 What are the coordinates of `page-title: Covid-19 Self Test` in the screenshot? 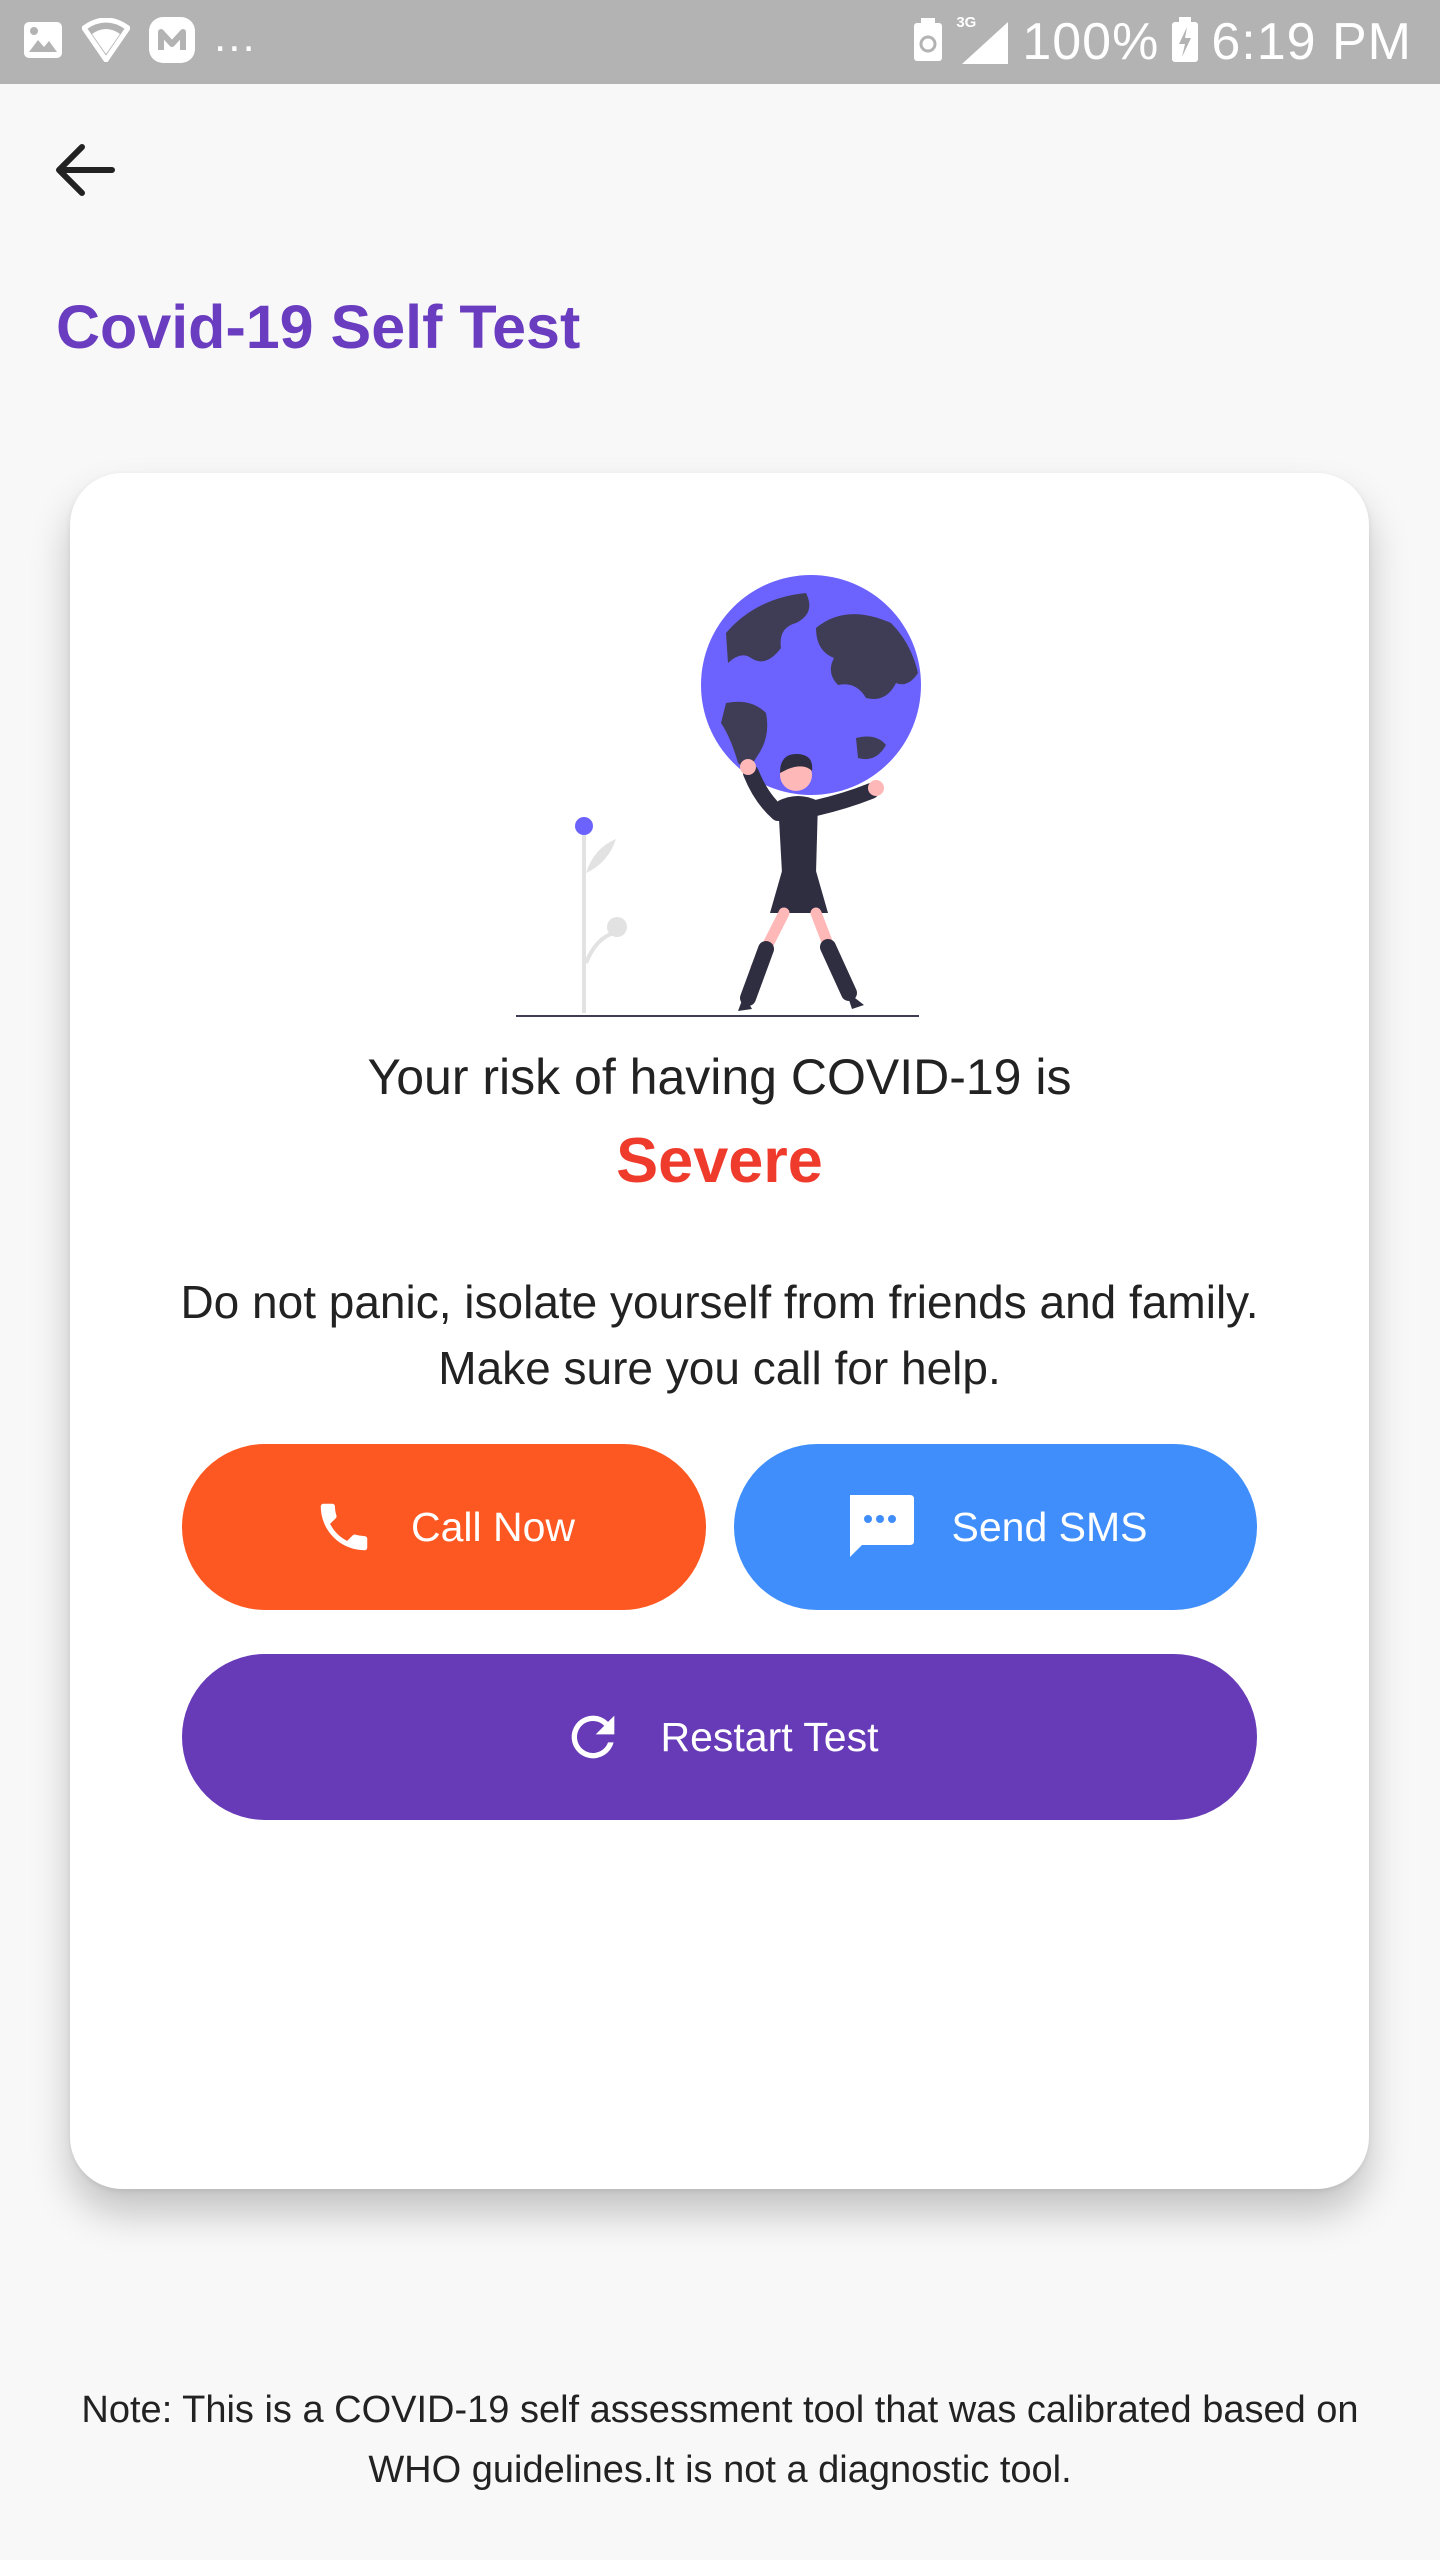 It's located at (318, 327).